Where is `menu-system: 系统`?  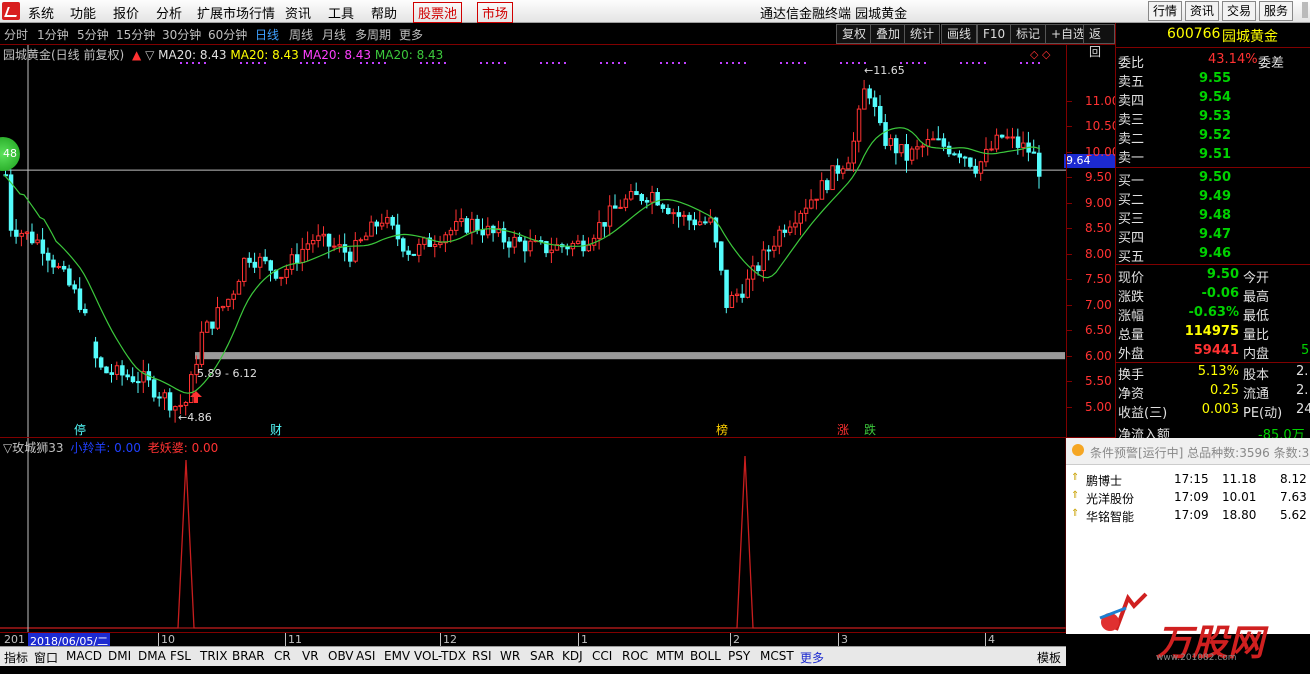
menu-system: 系统 is located at coordinates (41, 12).